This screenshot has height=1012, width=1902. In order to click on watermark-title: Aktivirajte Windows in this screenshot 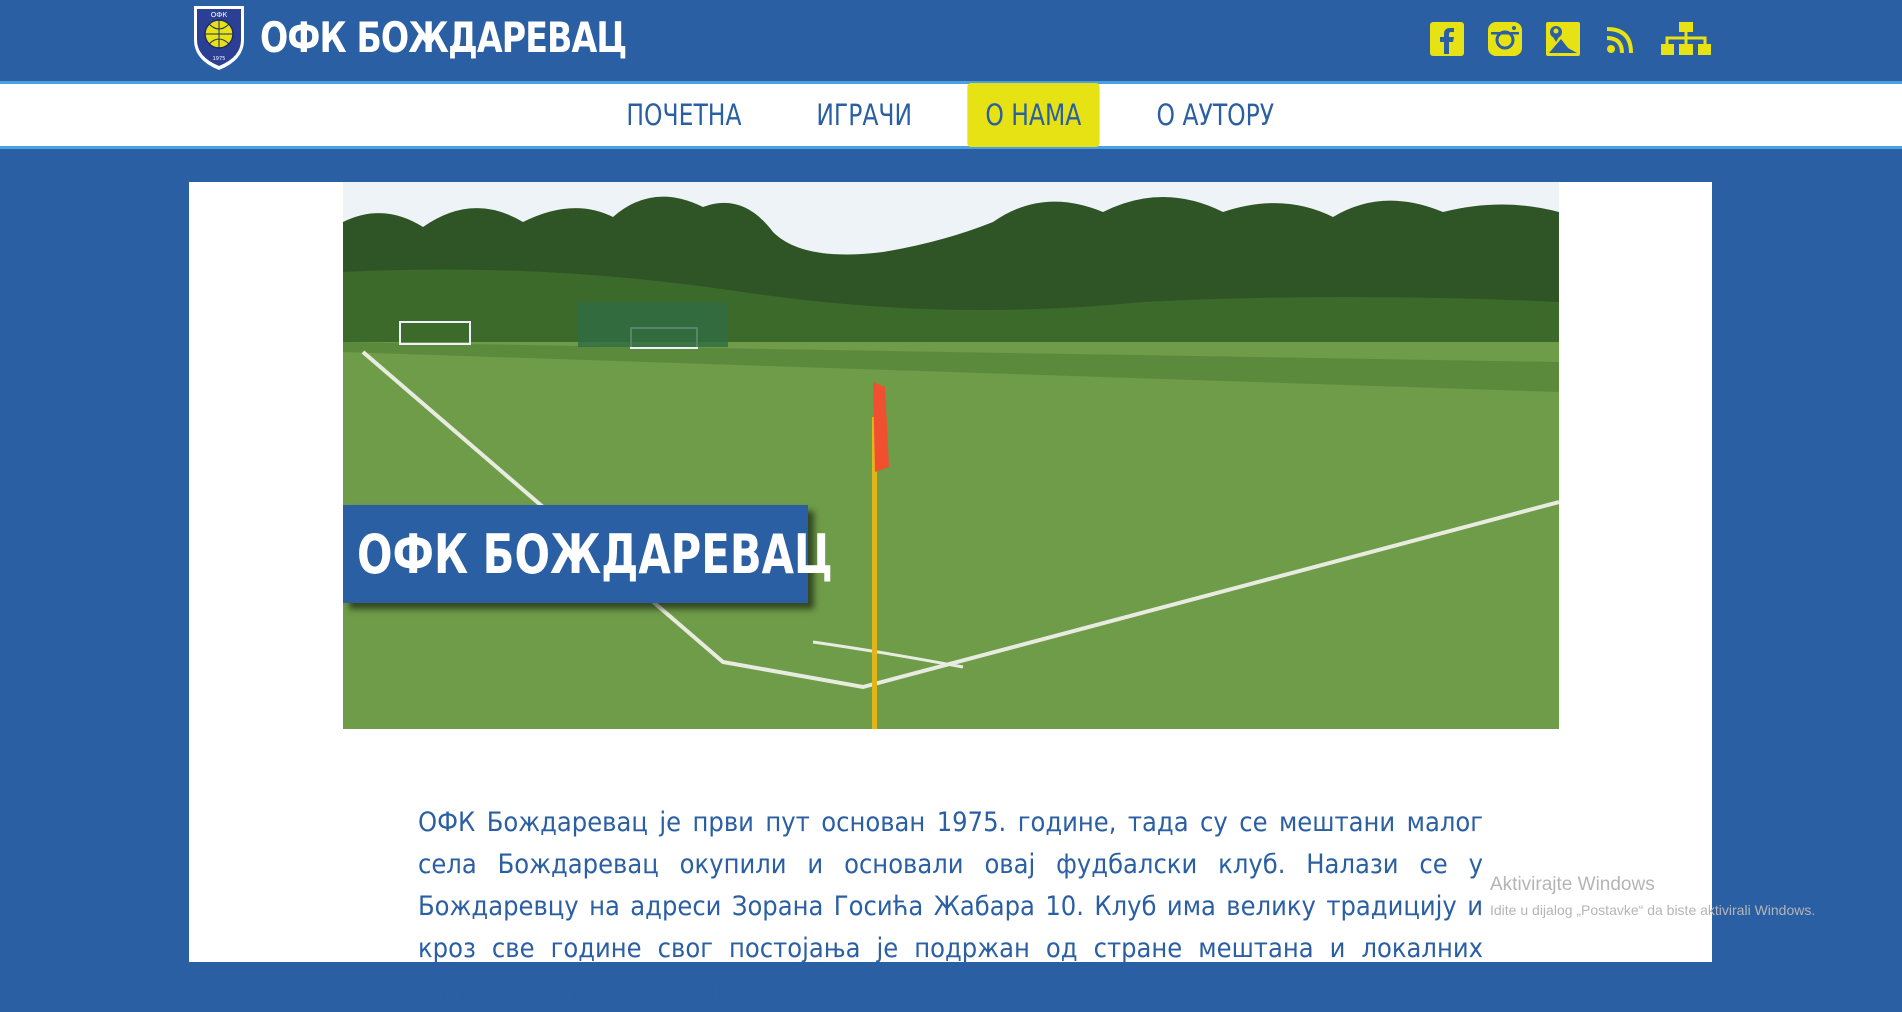, I will do `click(1572, 884)`.